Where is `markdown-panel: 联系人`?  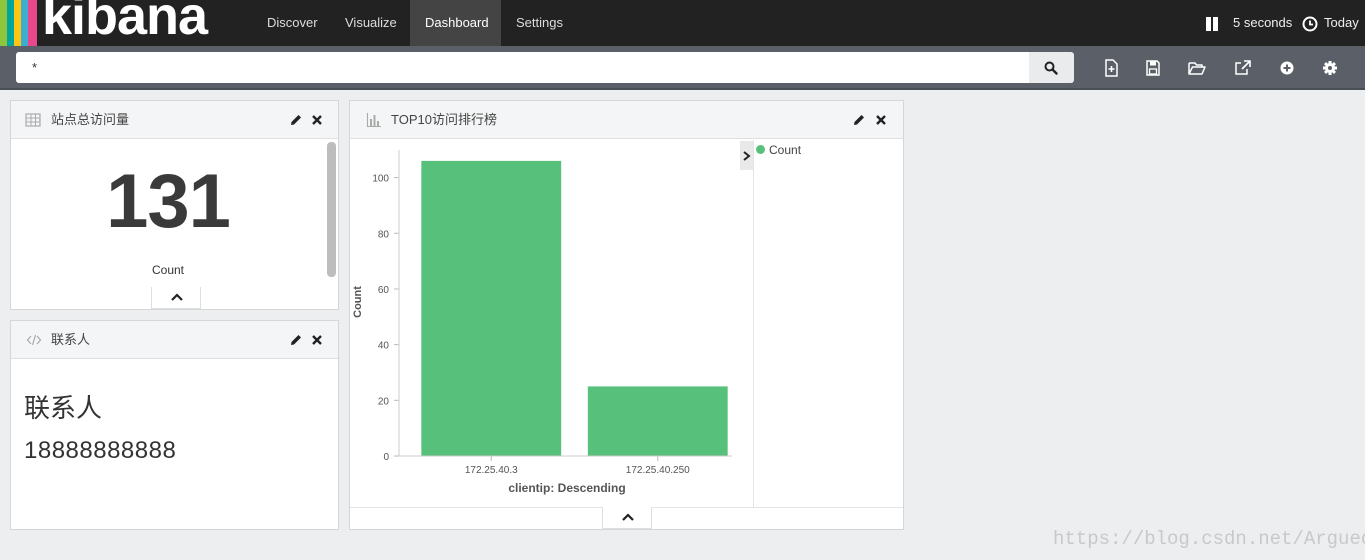
markdown-panel: 联系人 is located at coordinates (174, 425).